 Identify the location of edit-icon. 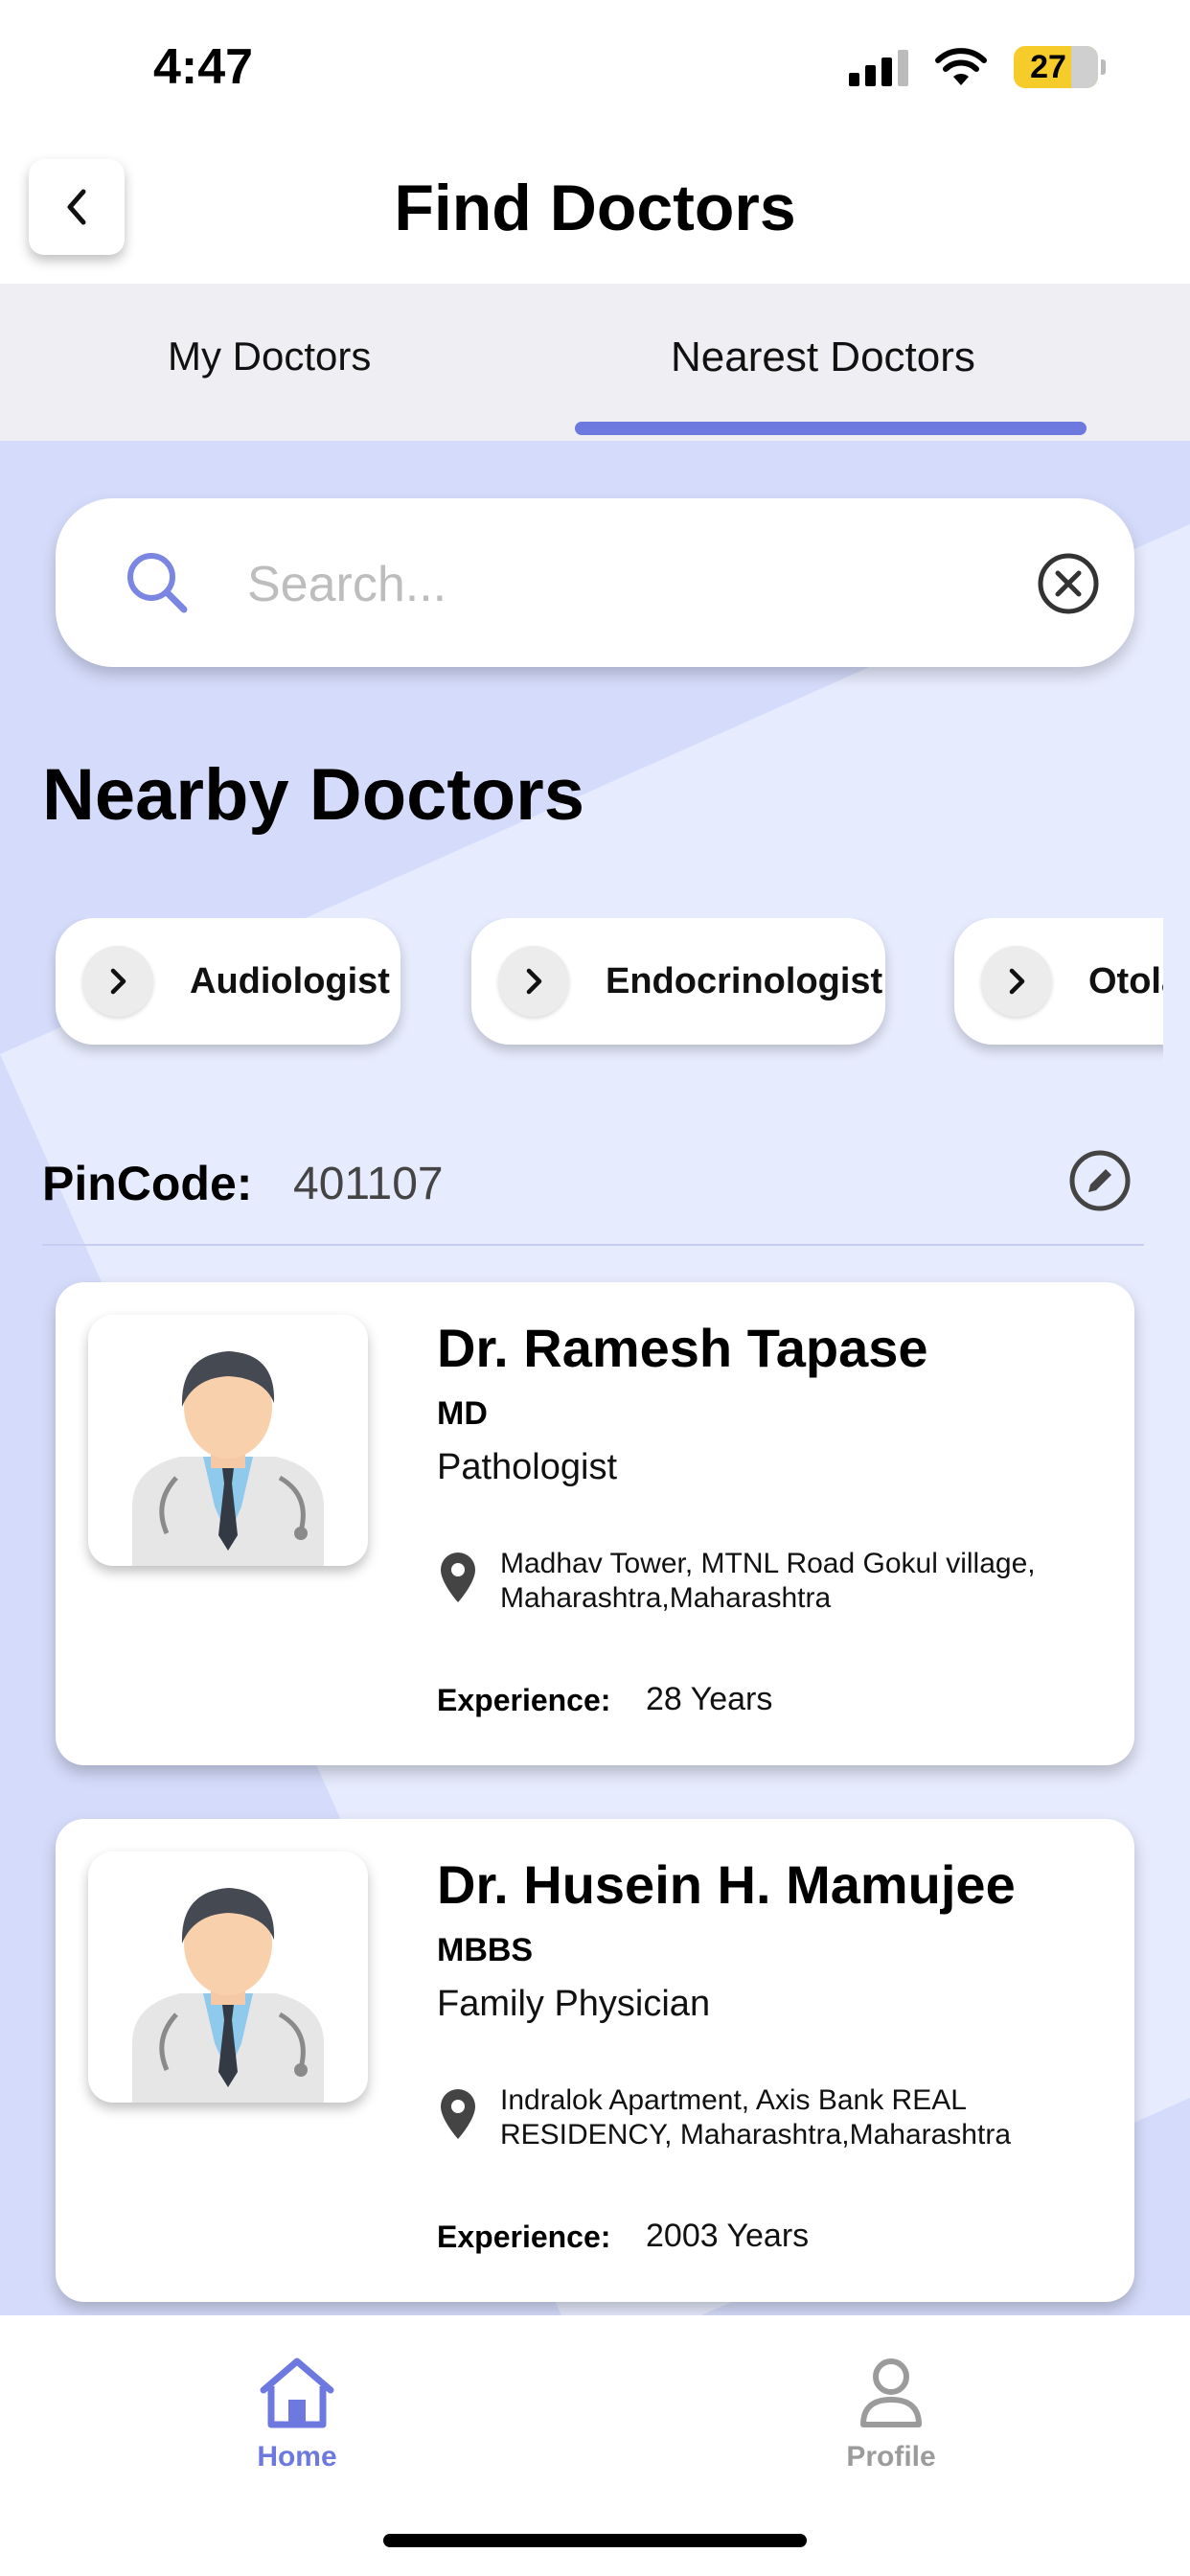
(1100, 1180).